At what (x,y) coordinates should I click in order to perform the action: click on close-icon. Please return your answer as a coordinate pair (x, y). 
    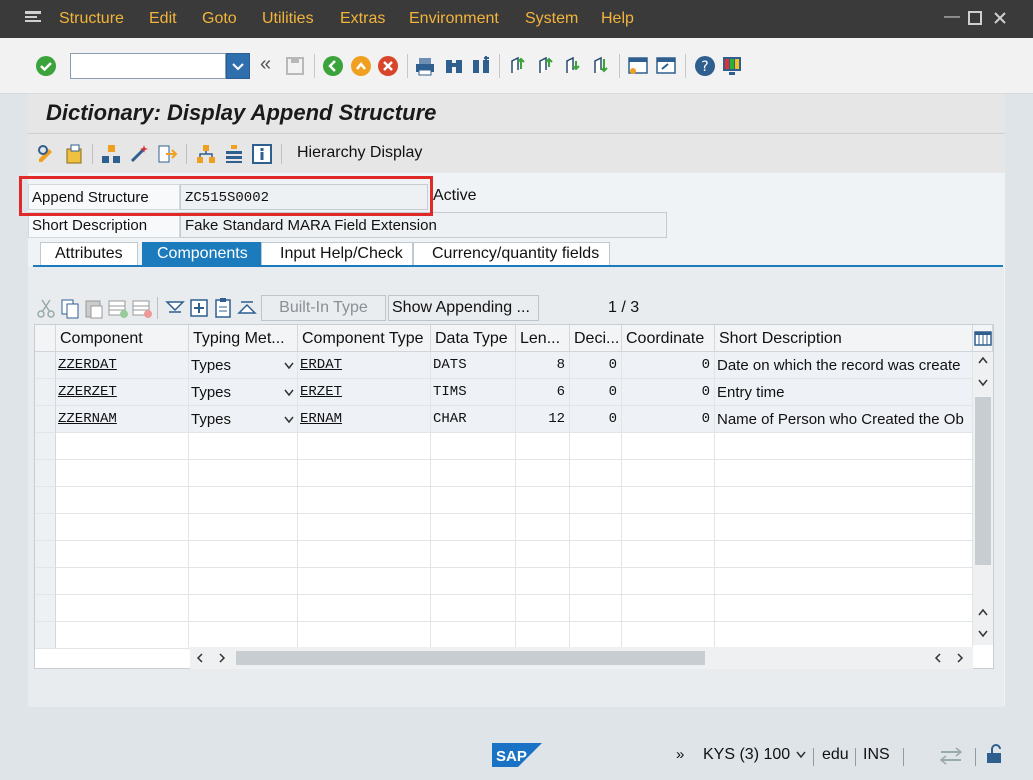
    Looking at the image, I should click on (1000, 18).